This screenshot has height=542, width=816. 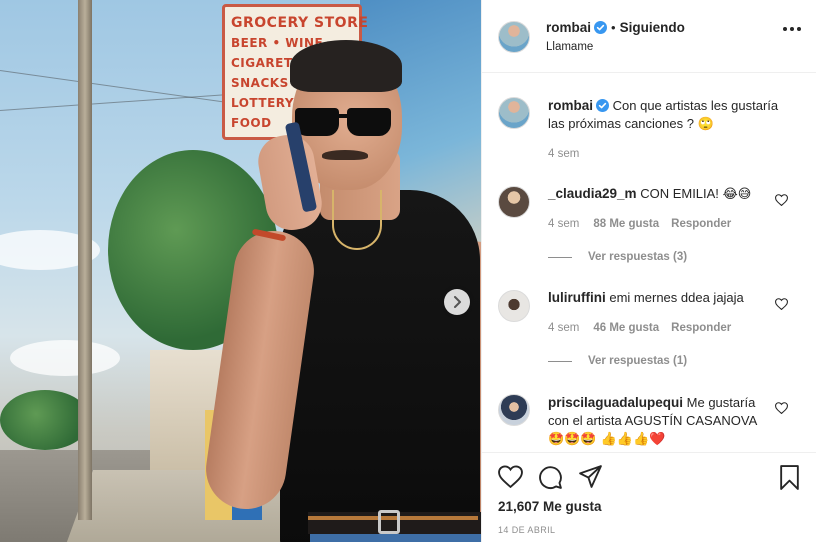 I want to click on comment-text: emi mernes ddea jajaja, so click(x=676, y=297).